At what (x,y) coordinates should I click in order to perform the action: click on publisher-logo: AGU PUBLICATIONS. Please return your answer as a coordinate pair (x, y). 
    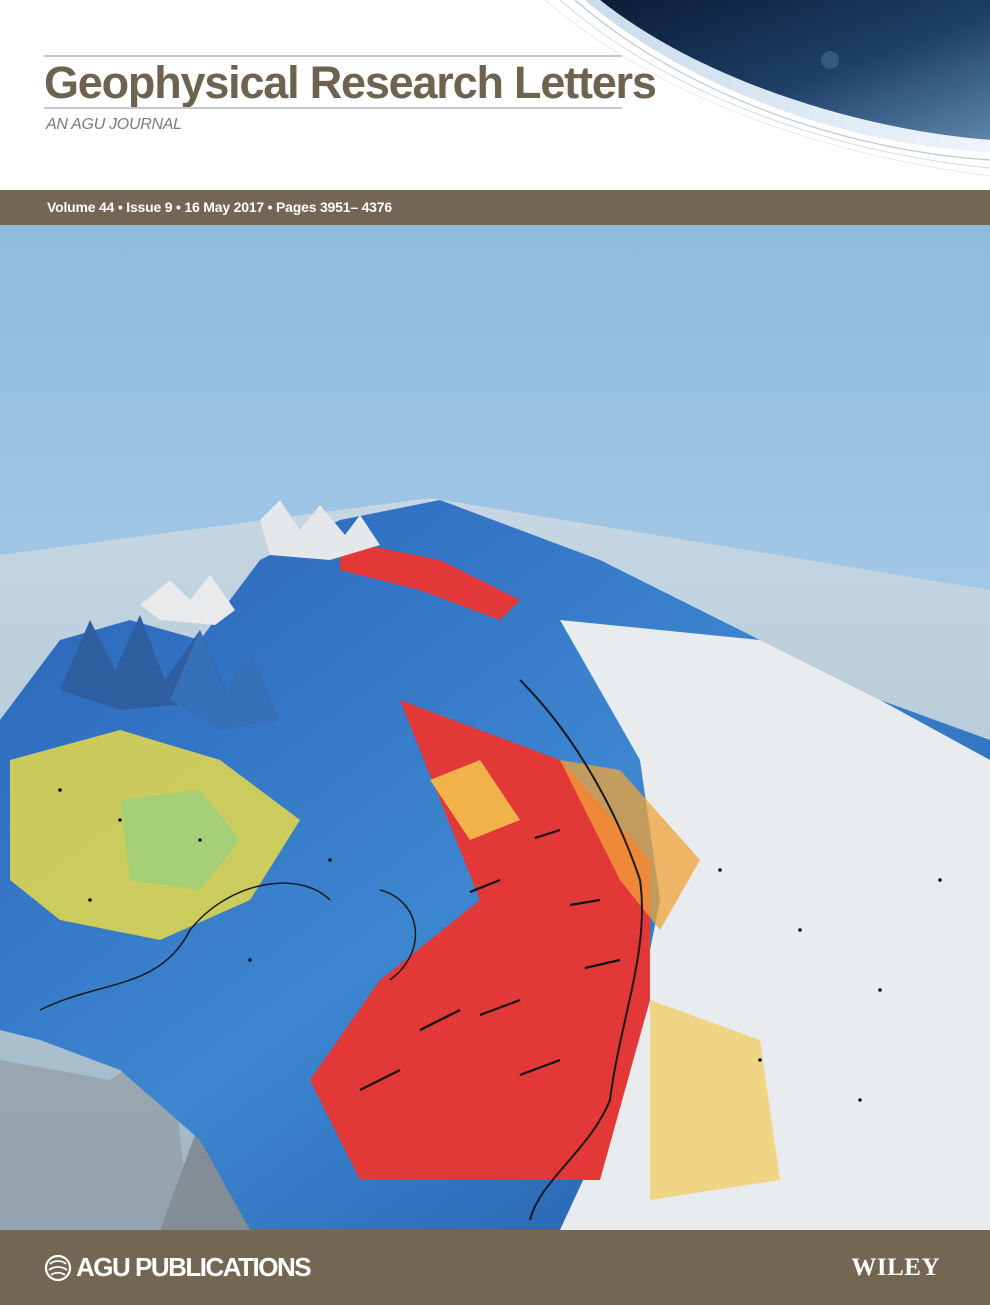
    Looking at the image, I should click on (178, 1267).